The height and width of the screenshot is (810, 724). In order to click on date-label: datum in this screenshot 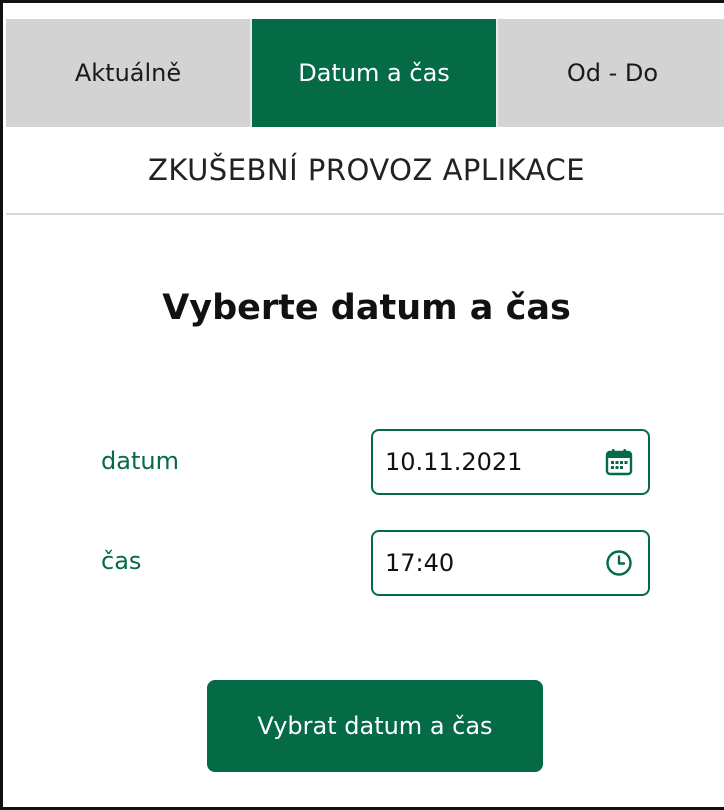, I will do `click(140, 461)`.